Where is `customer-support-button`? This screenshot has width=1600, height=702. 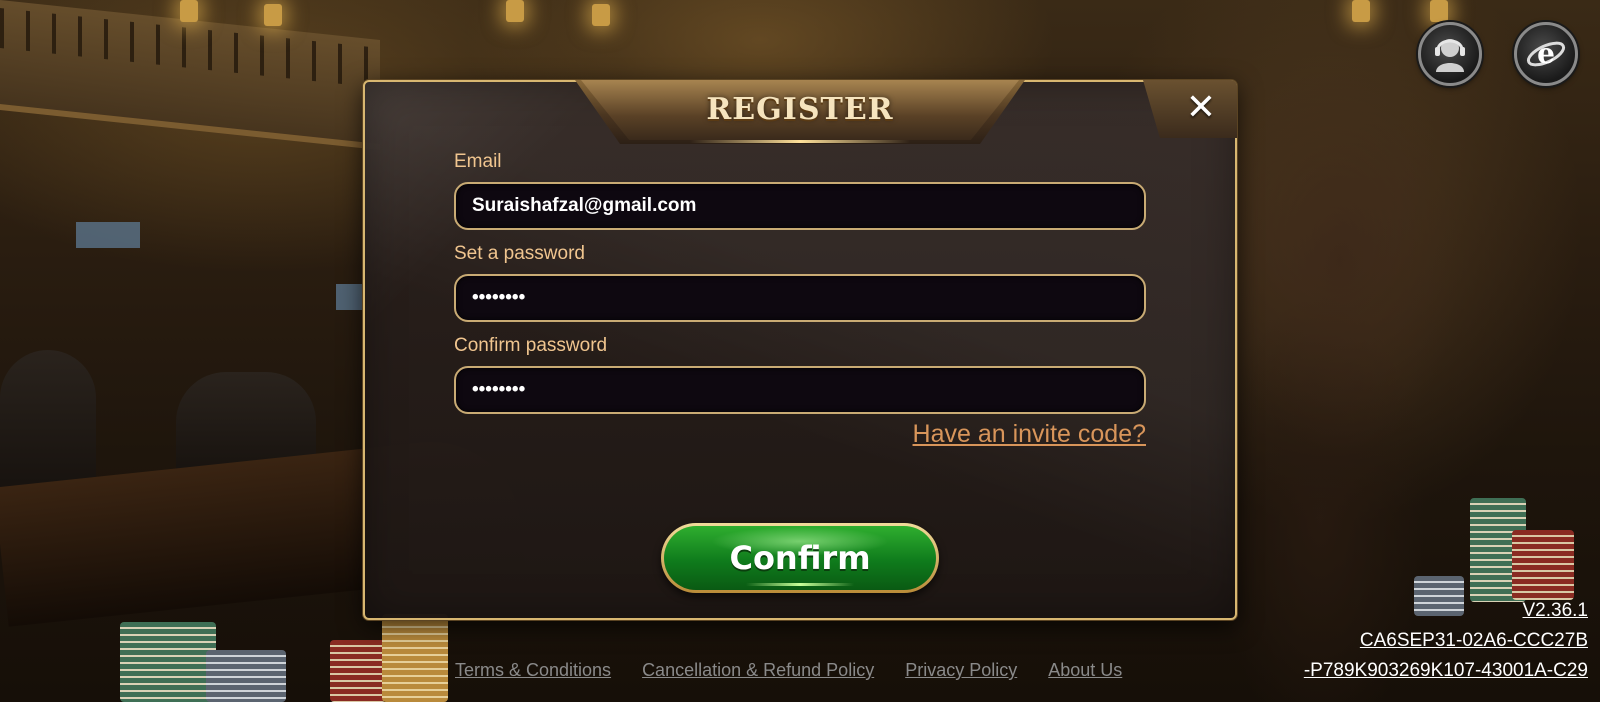 customer-support-button is located at coordinates (1450, 54).